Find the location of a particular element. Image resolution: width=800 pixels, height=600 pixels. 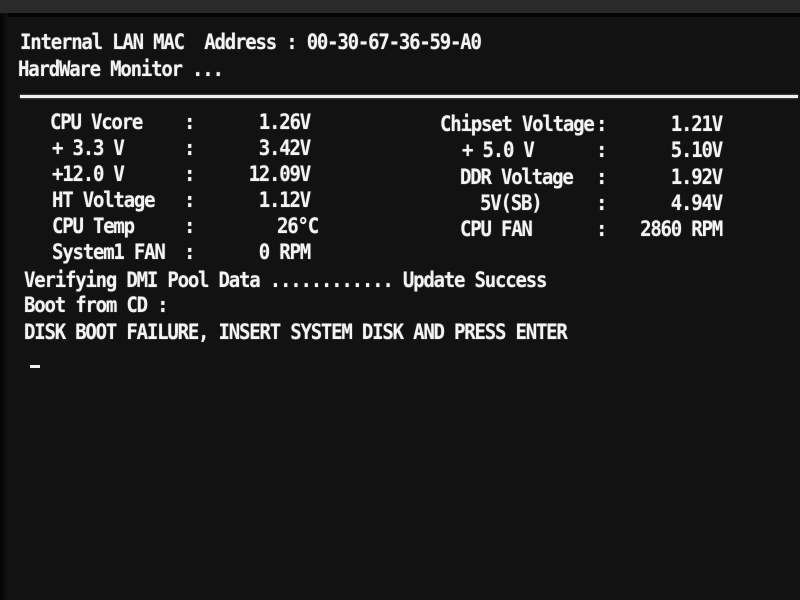

monitor-bezel-left is located at coordinates (4, 306).